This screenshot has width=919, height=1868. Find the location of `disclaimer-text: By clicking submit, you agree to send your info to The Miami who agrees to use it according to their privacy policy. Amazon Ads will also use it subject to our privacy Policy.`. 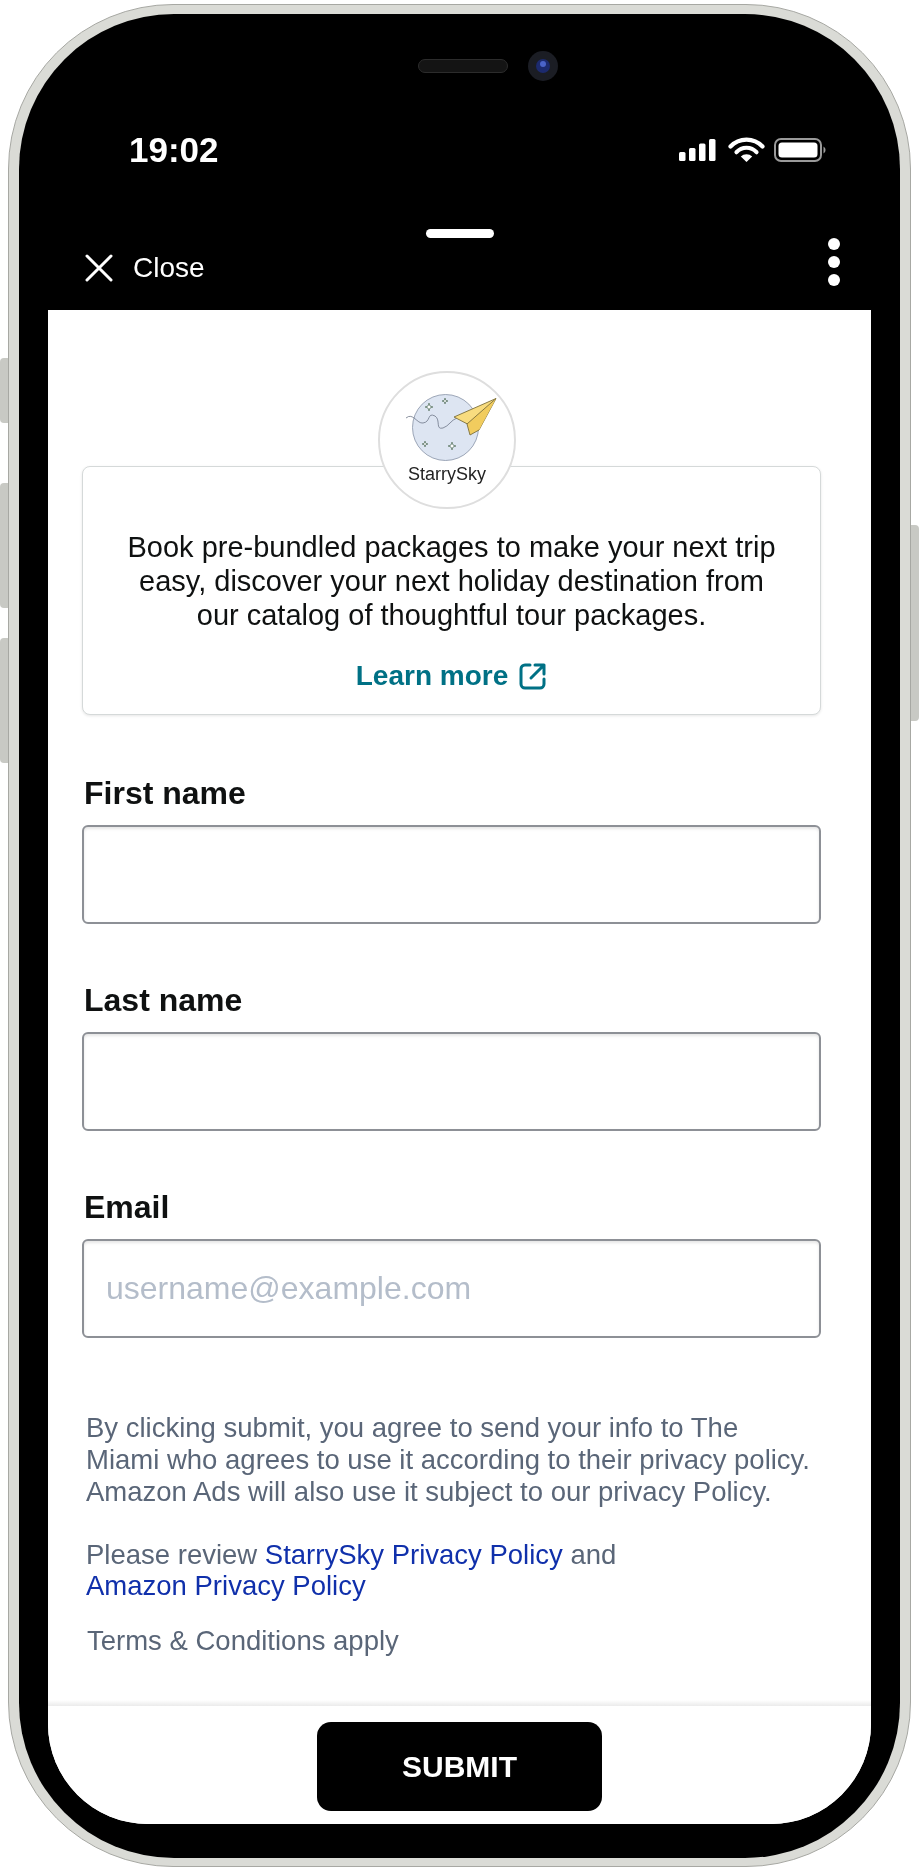

disclaimer-text: By clicking submit, you agree to send your info to The Miami who agrees to use it according to their privacy policy. Amazon Ads will also use it subject to our privacy Policy. is located at coordinates (448, 1460).